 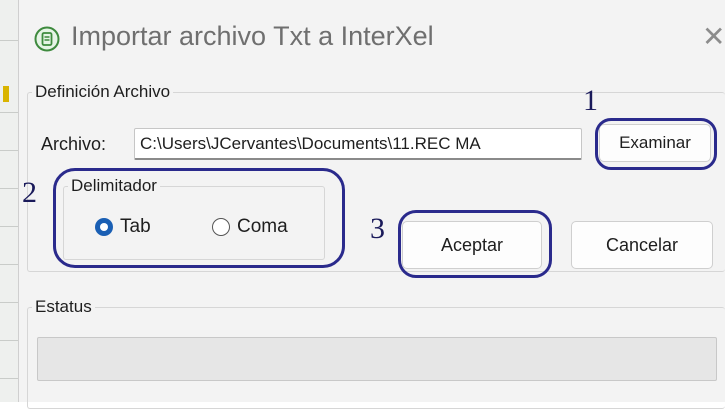 I want to click on app-icon, so click(x=47, y=39).